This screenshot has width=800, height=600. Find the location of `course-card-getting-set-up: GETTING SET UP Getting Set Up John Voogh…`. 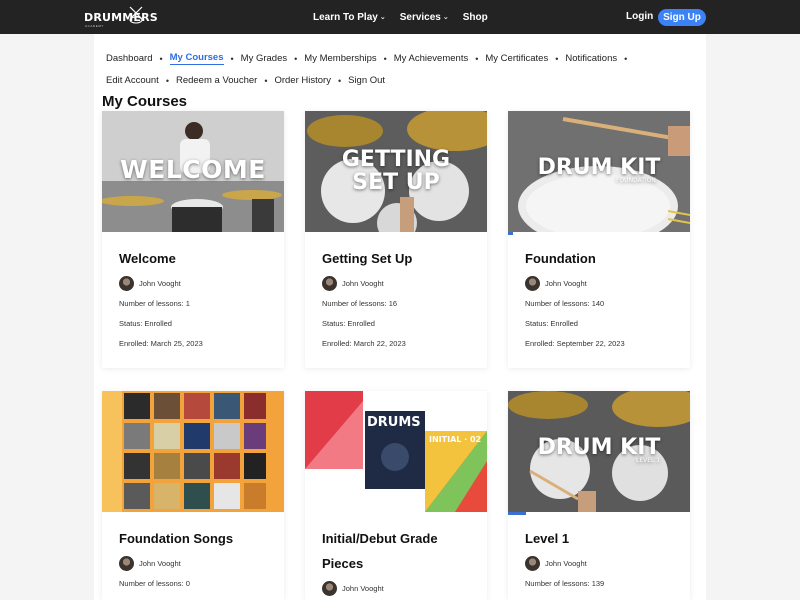

course-card-getting-set-up: GETTING SET UP Getting Set Up John Voogh… is located at coordinates (396, 239).